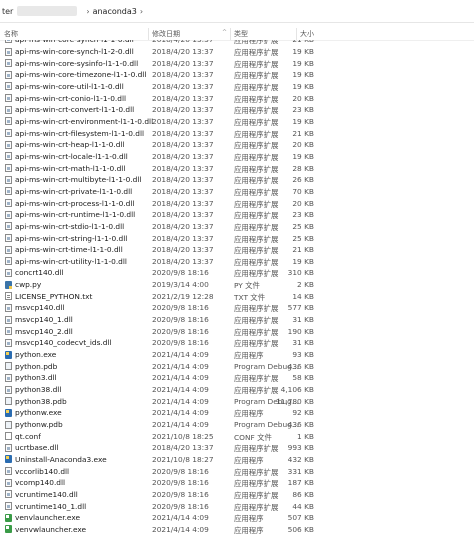 This screenshot has height=549, width=474. Describe the element at coordinates (180, 518) in the screenshot. I see `file-date: 2021/4/14 4:09` at that location.